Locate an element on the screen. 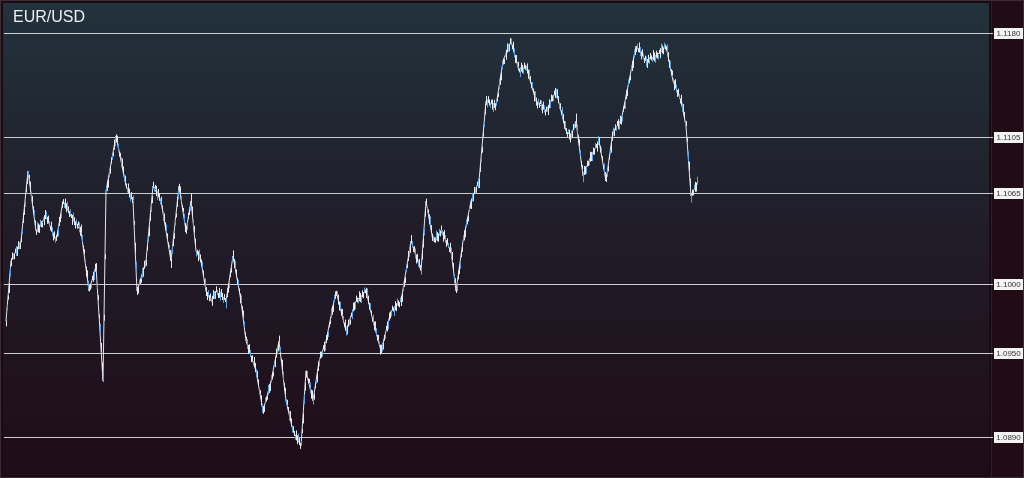 The height and width of the screenshot is (478, 1024). price-label: 1.1065 is located at coordinates (1008, 193).